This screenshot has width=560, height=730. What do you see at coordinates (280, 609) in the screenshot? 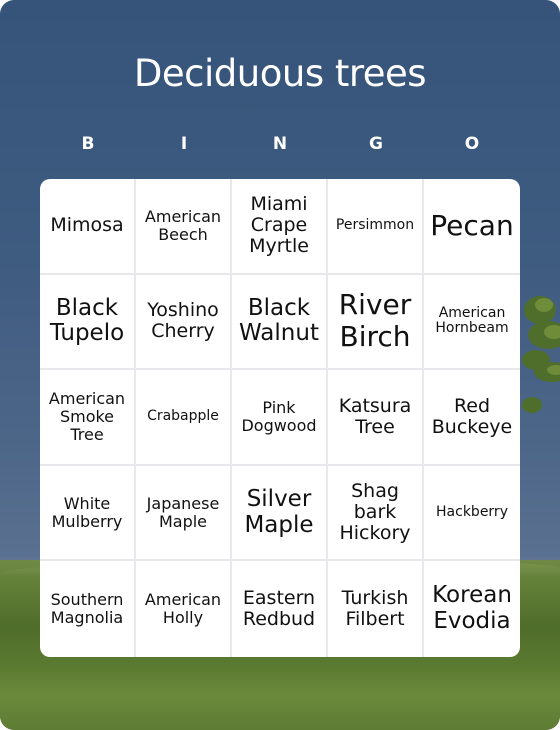
I see `bingo-cell: Eastern Redbud` at bounding box center [280, 609].